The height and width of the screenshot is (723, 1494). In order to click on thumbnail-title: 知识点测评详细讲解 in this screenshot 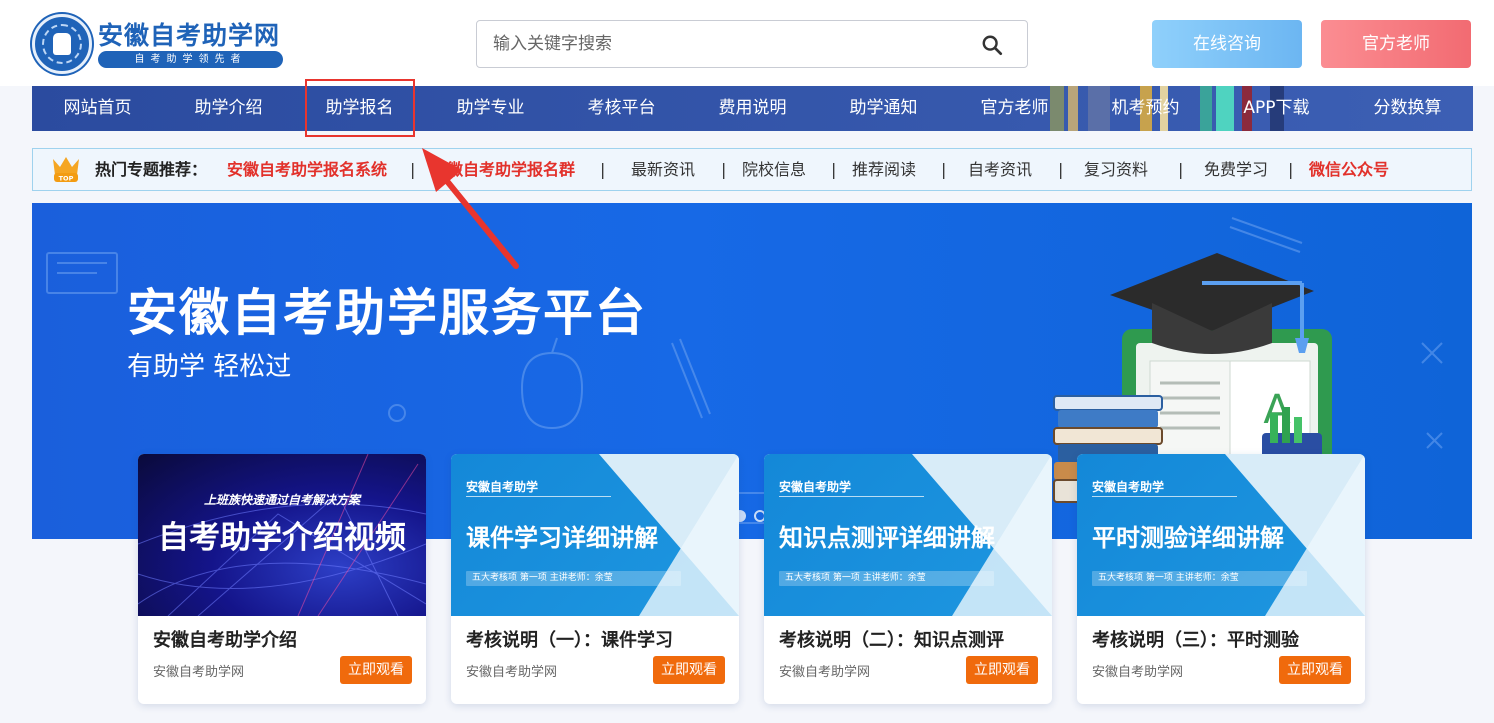, I will do `click(887, 538)`.